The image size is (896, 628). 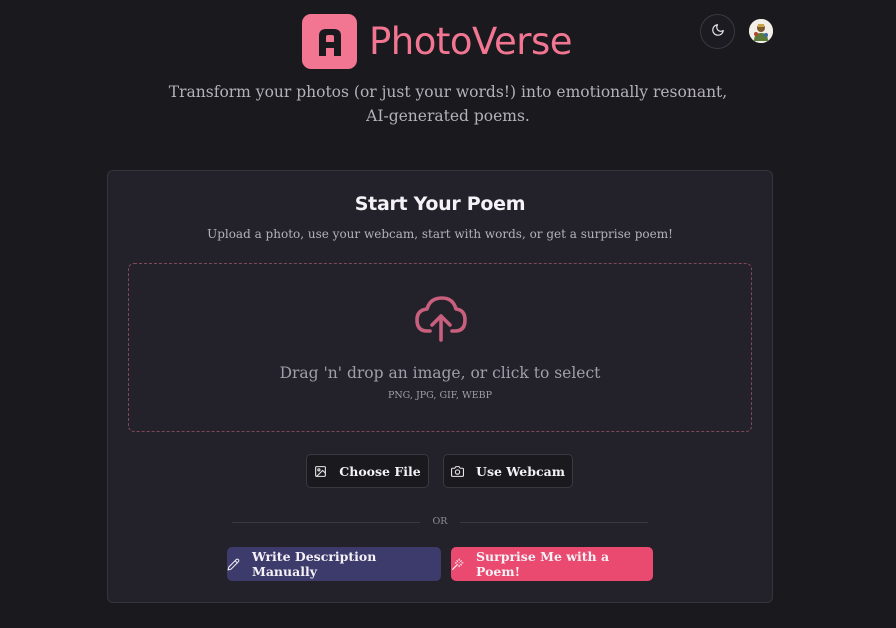 I want to click on choose-file-button: Choose File, so click(x=367, y=471).